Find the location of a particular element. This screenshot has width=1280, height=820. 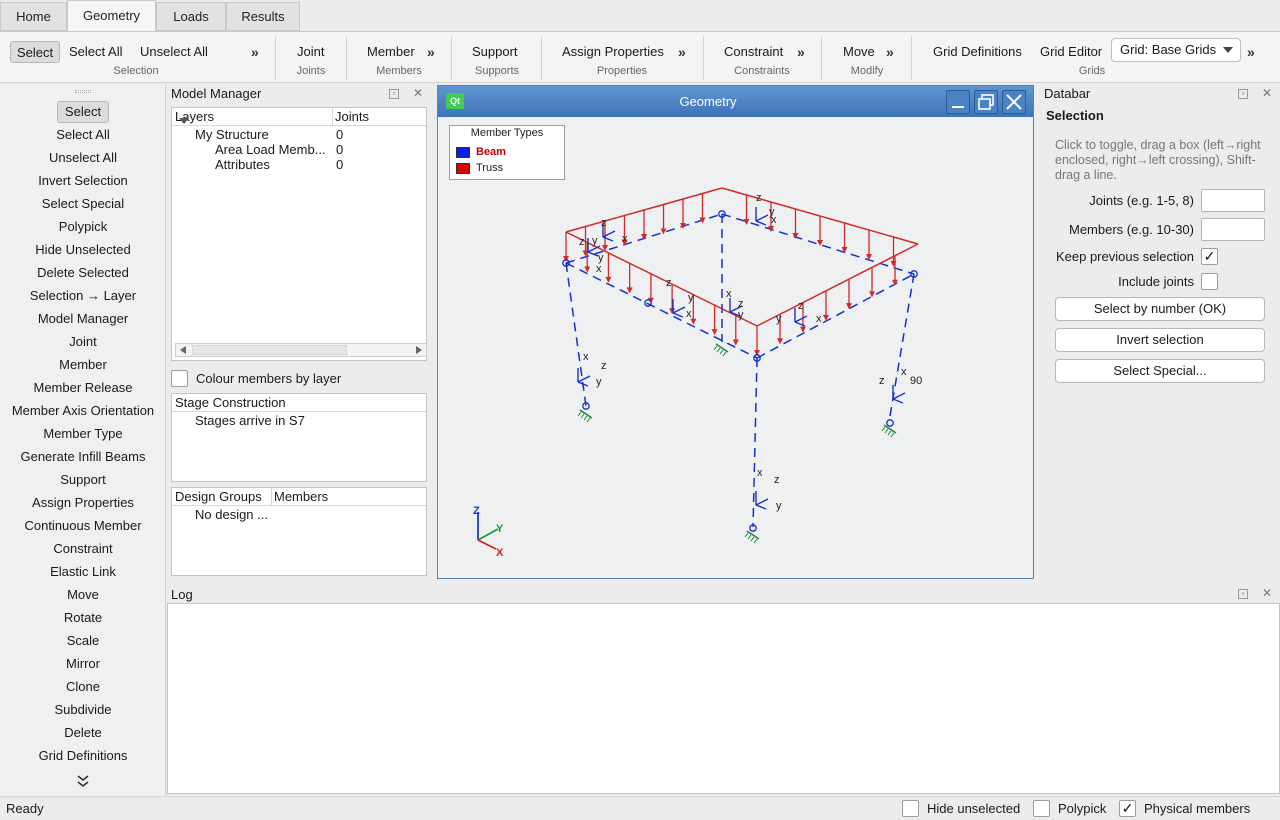

maximize-icon is located at coordinates (986, 102).